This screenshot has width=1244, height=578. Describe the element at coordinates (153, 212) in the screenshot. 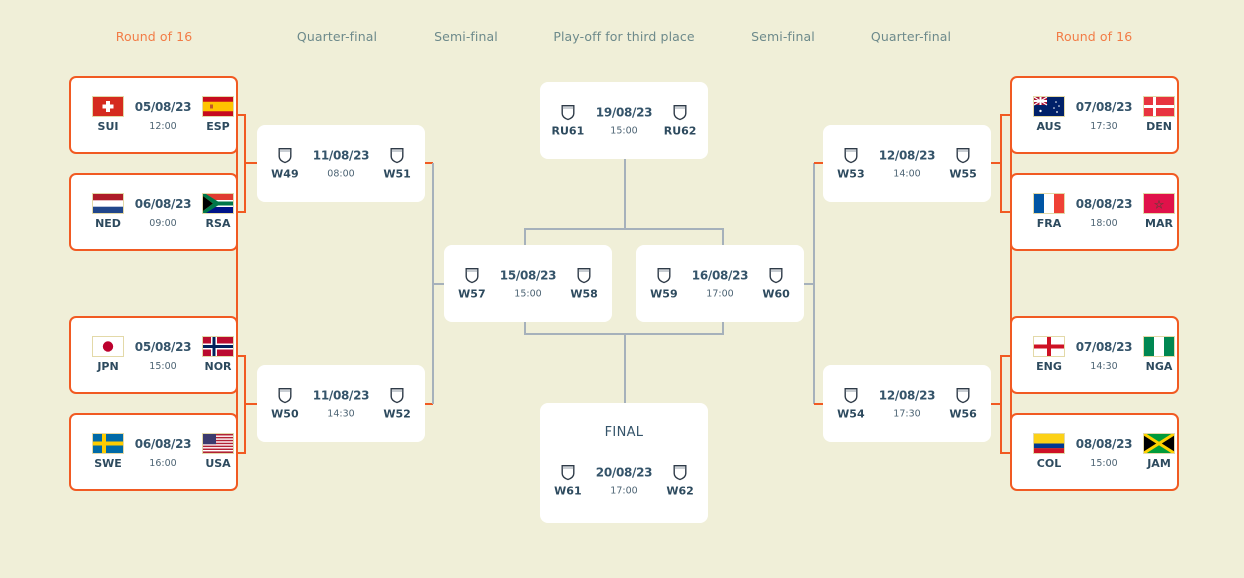

I see `match-card-round-of-16: 06/08/23 NED 09:00 RSA` at that location.